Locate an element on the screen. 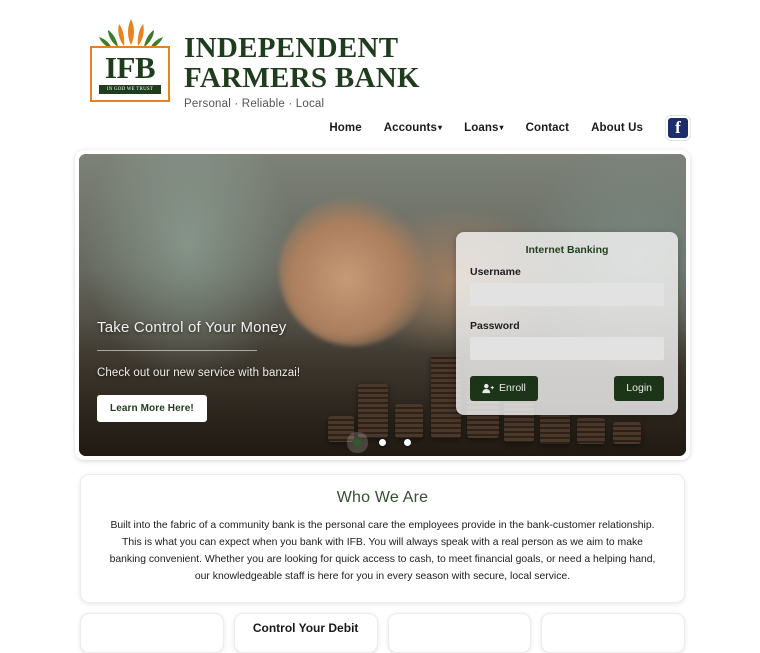 The width and height of the screenshot is (760, 653). hero-divider is located at coordinates (177, 351).